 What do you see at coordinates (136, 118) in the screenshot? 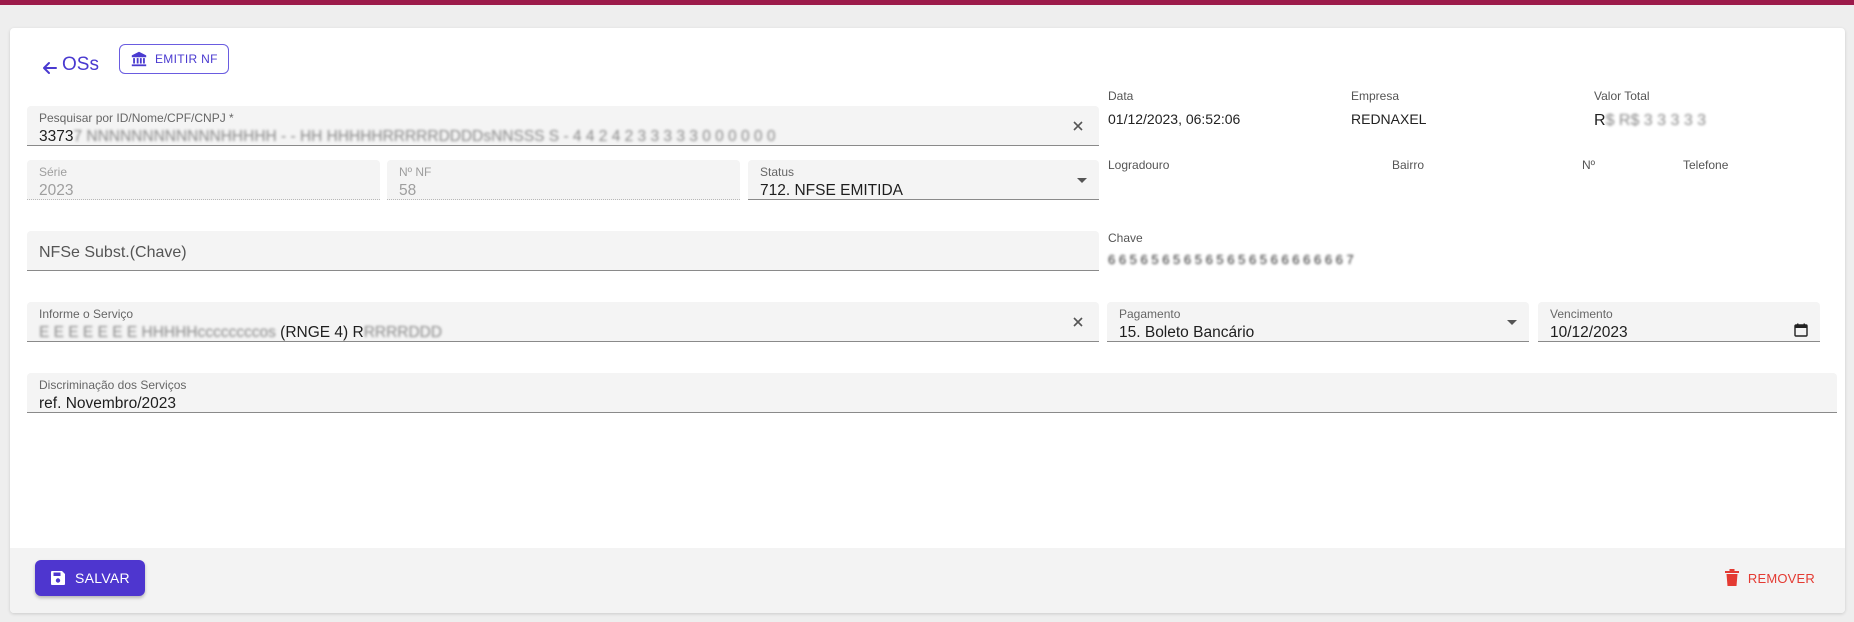
I see `client-search-label: Pesquisar por ID/Nome/CPF/CNPJ *` at bounding box center [136, 118].